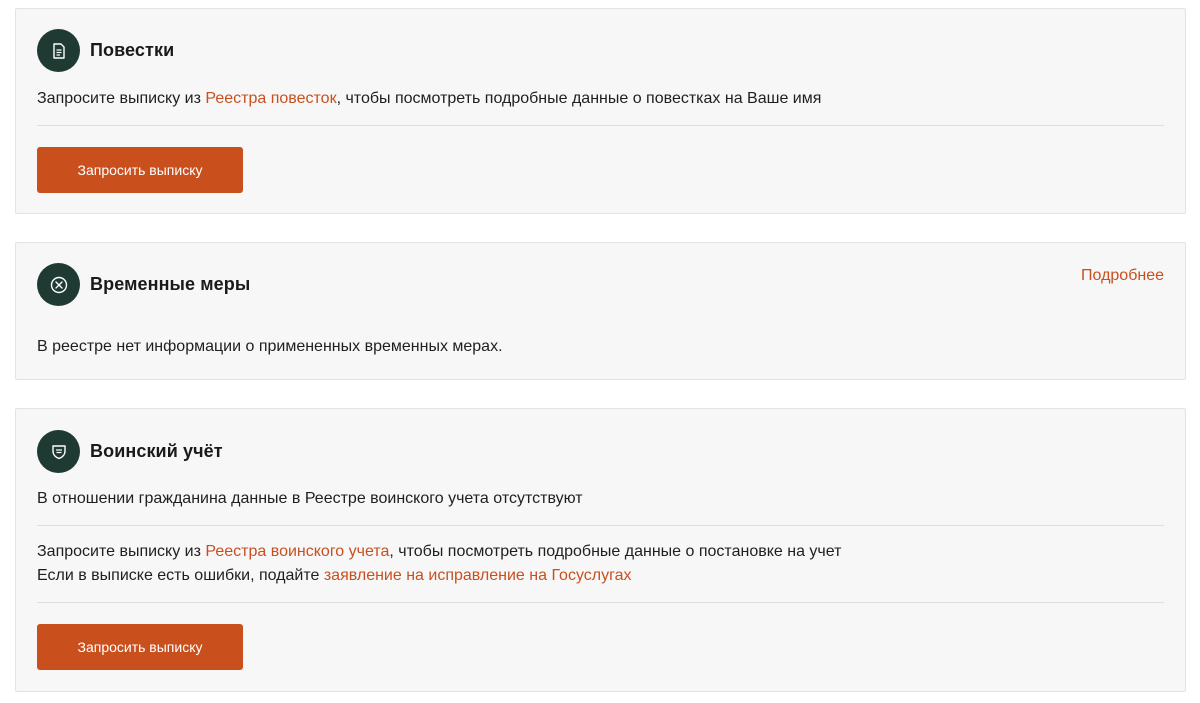 The image size is (1200, 703). Describe the element at coordinates (140, 647) in the screenshot. I see `military-request-button: Запросить выписку` at that location.